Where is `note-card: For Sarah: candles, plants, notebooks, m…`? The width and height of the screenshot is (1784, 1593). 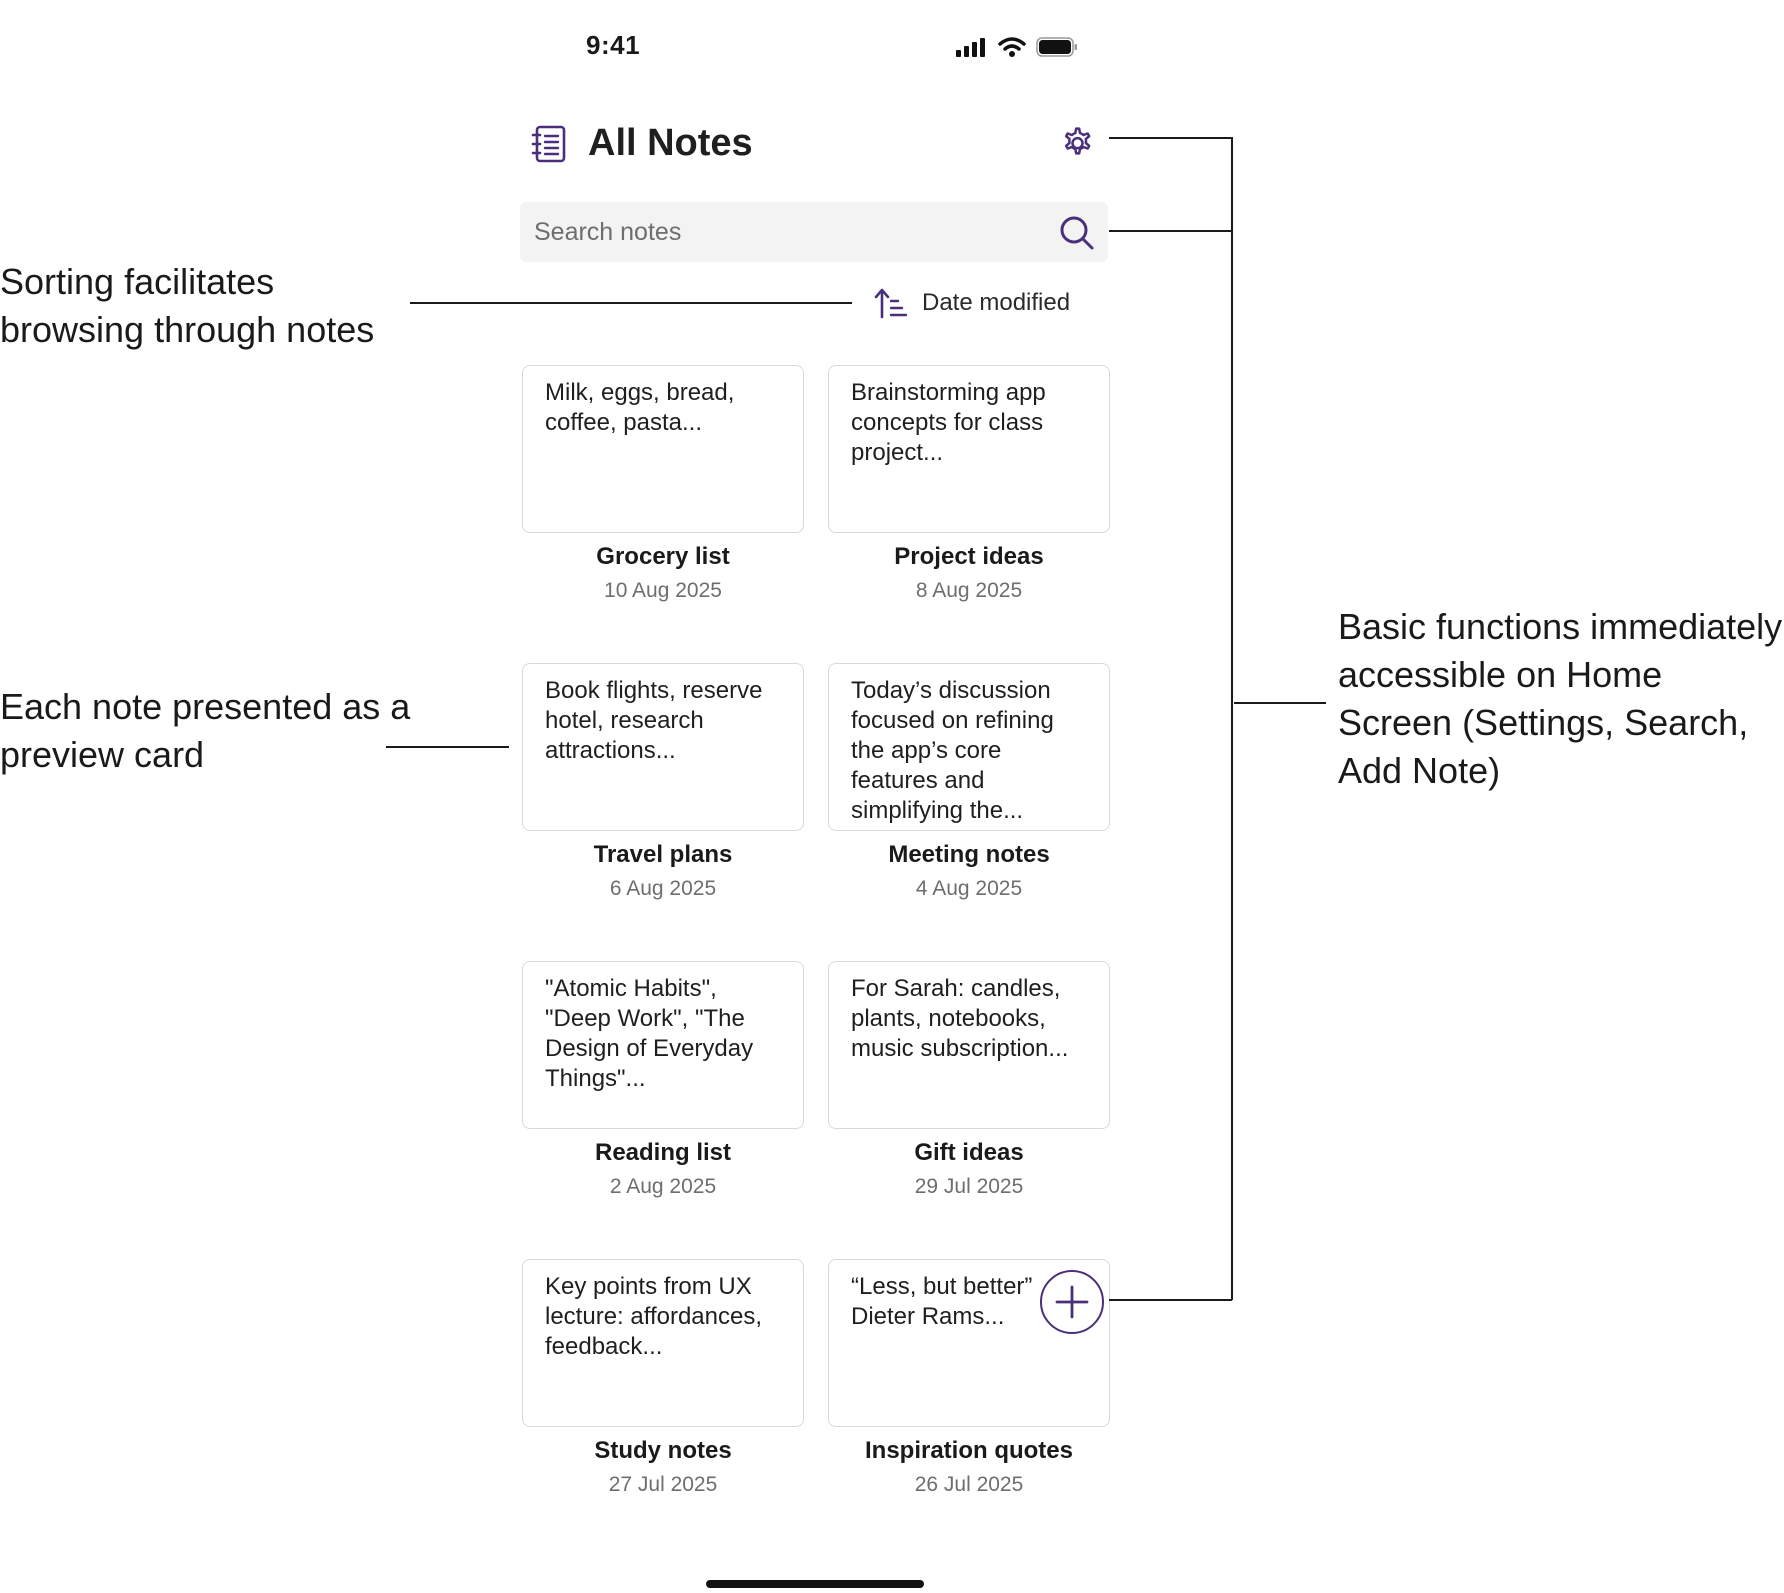
note-card: For Sarah: candles, plants, notebooks, m… is located at coordinates (969, 1045).